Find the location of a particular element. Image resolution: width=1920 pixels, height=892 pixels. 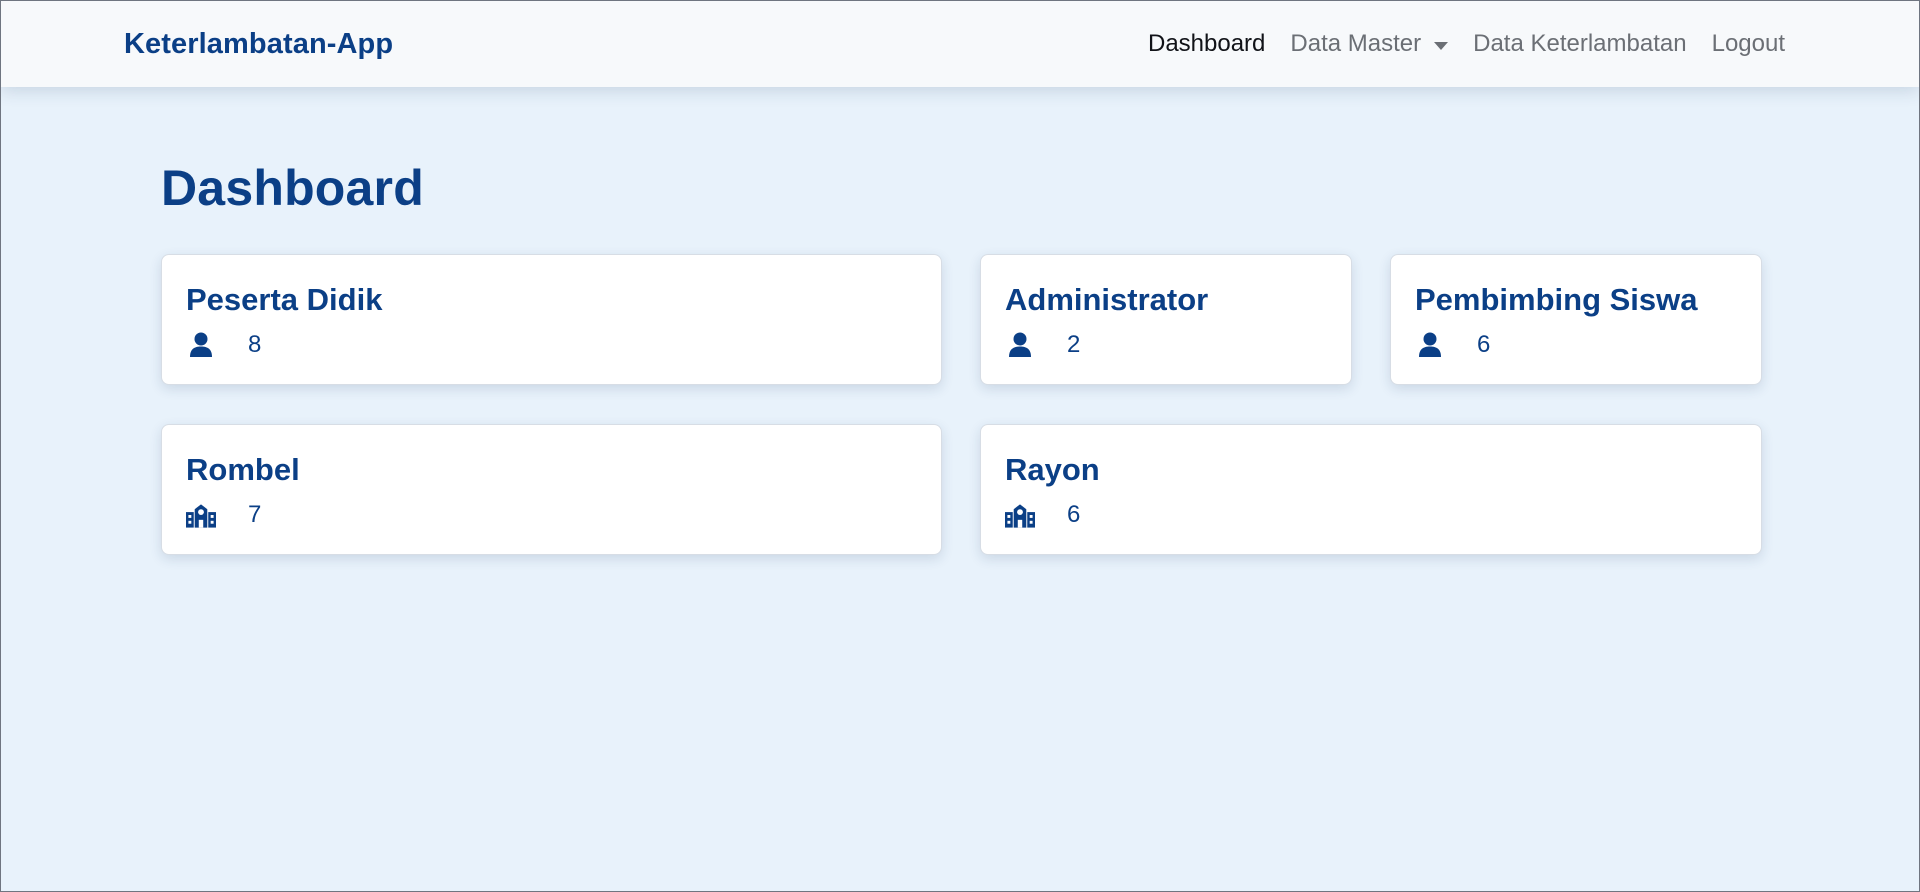

card-value: 2 is located at coordinates (1074, 344).